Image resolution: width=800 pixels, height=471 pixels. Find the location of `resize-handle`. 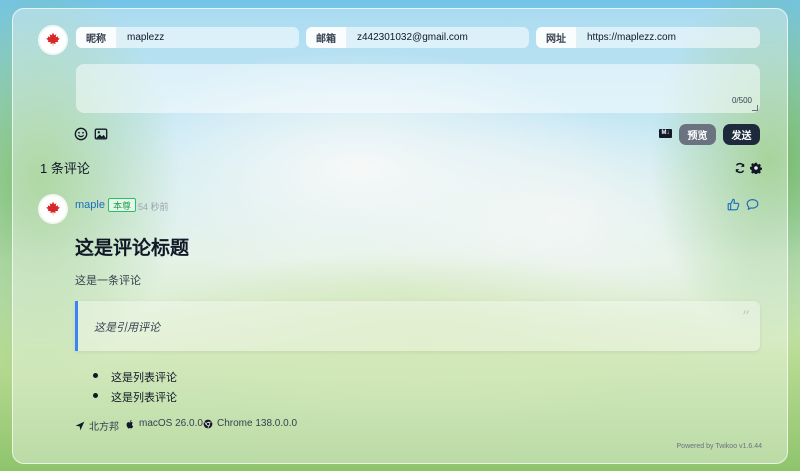

resize-handle is located at coordinates (755, 108).